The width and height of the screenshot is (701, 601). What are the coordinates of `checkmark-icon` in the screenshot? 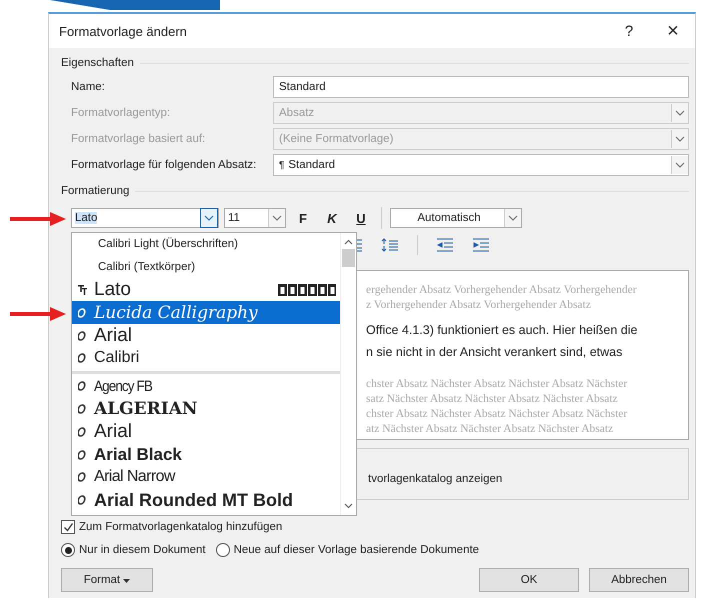 It's located at (68, 527).